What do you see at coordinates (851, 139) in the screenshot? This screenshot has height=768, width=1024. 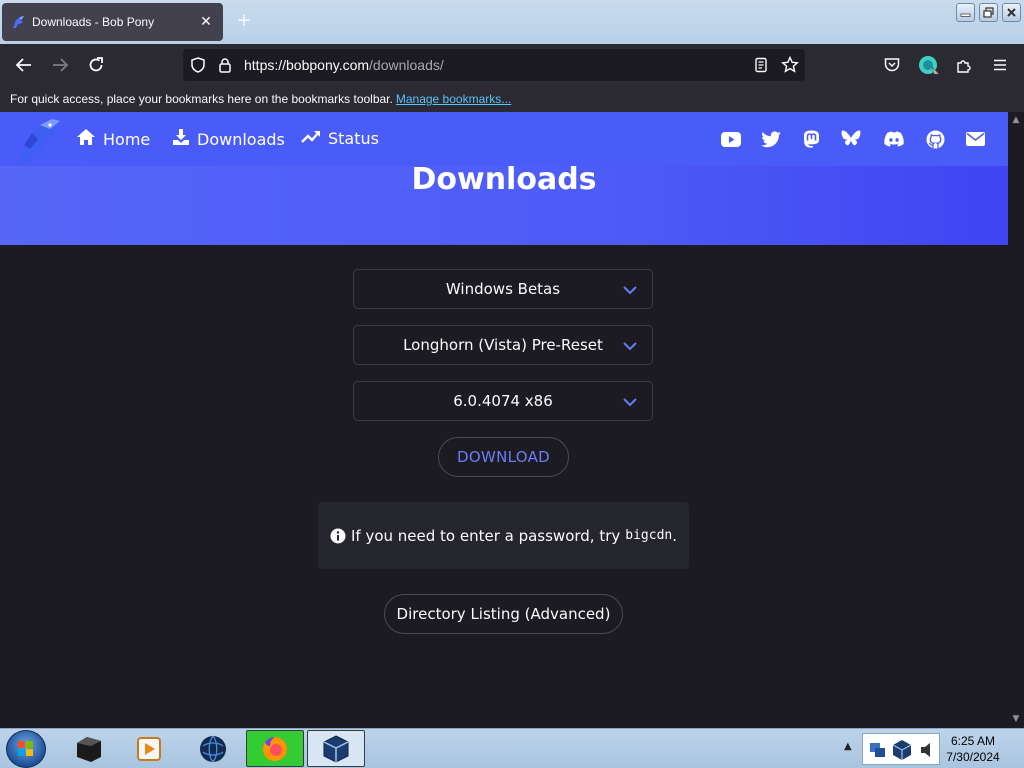 I see `bluesky-icon` at bounding box center [851, 139].